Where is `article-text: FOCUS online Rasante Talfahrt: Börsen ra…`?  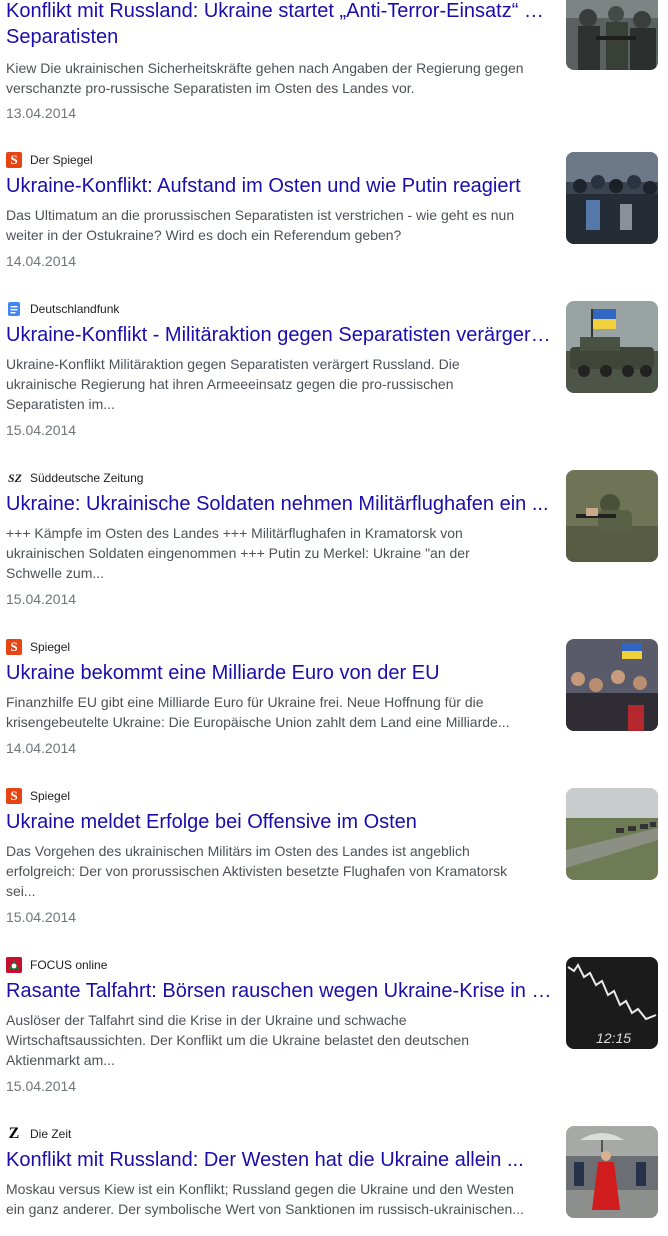
article-text: FOCUS online Rasante Talfahrt: Börsen ra… is located at coordinates (280, 1026).